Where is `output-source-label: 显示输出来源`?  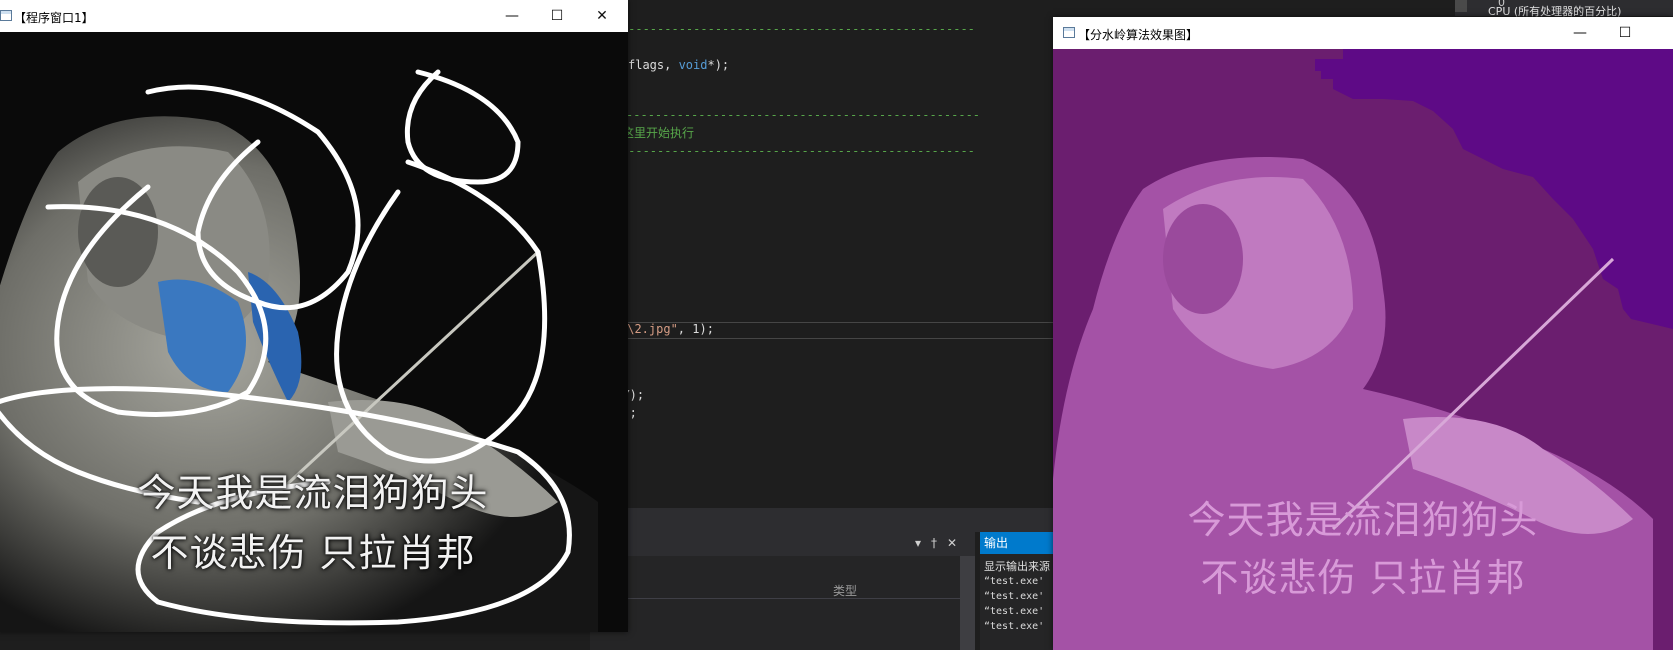
output-source-label: 显示输出来源 is located at coordinates (1017, 566).